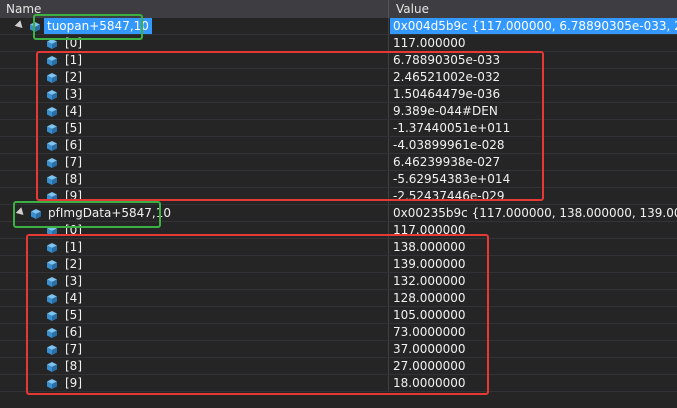 Image resolution: width=677 pixels, height=408 pixels. I want to click on element-value: 18.0000000, so click(533, 383).